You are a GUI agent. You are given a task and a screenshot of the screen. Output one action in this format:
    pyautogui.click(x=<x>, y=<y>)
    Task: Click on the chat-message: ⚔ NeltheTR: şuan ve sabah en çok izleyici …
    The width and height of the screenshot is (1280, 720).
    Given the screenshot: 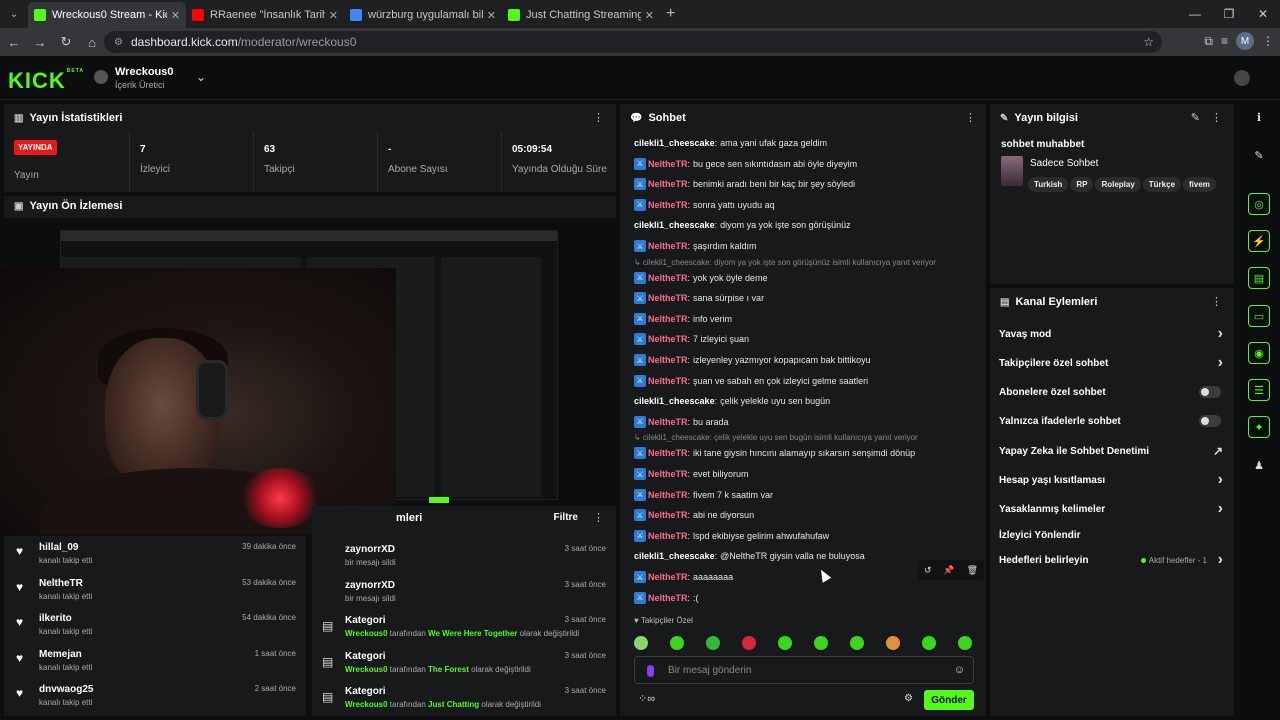 What is the action you would take?
    pyautogui.click(x=751, y=381)
    